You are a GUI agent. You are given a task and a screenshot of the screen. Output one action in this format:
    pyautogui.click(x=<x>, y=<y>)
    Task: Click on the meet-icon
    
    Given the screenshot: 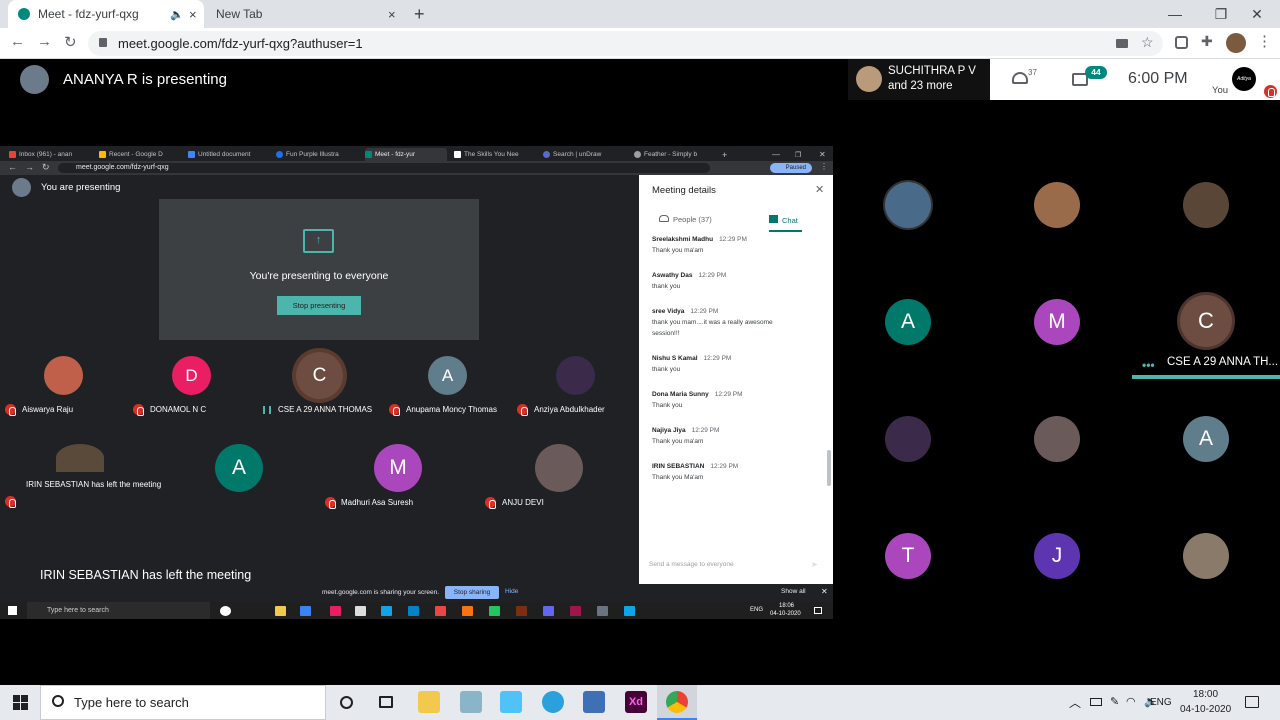 What is the action you would take?
    pyautogui.click(x=368, y=154)
    